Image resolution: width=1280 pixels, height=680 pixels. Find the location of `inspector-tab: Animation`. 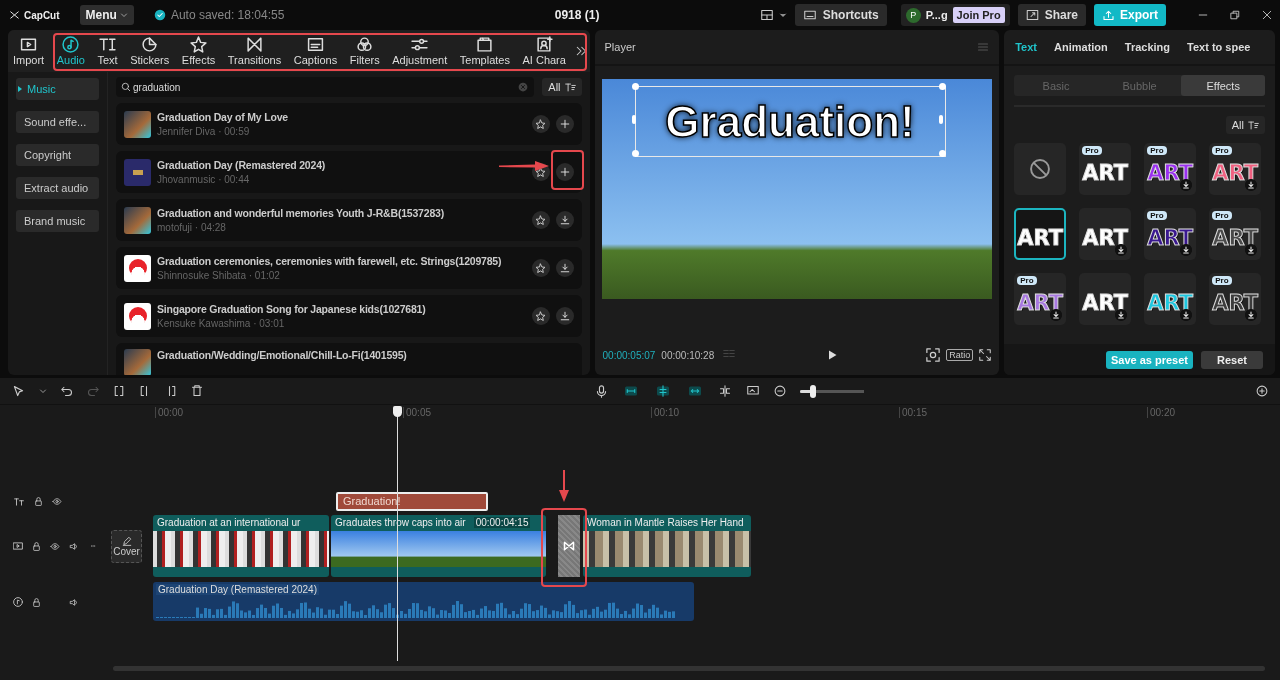

inspector-tab: Animation is located at coordinates (1081, 47).